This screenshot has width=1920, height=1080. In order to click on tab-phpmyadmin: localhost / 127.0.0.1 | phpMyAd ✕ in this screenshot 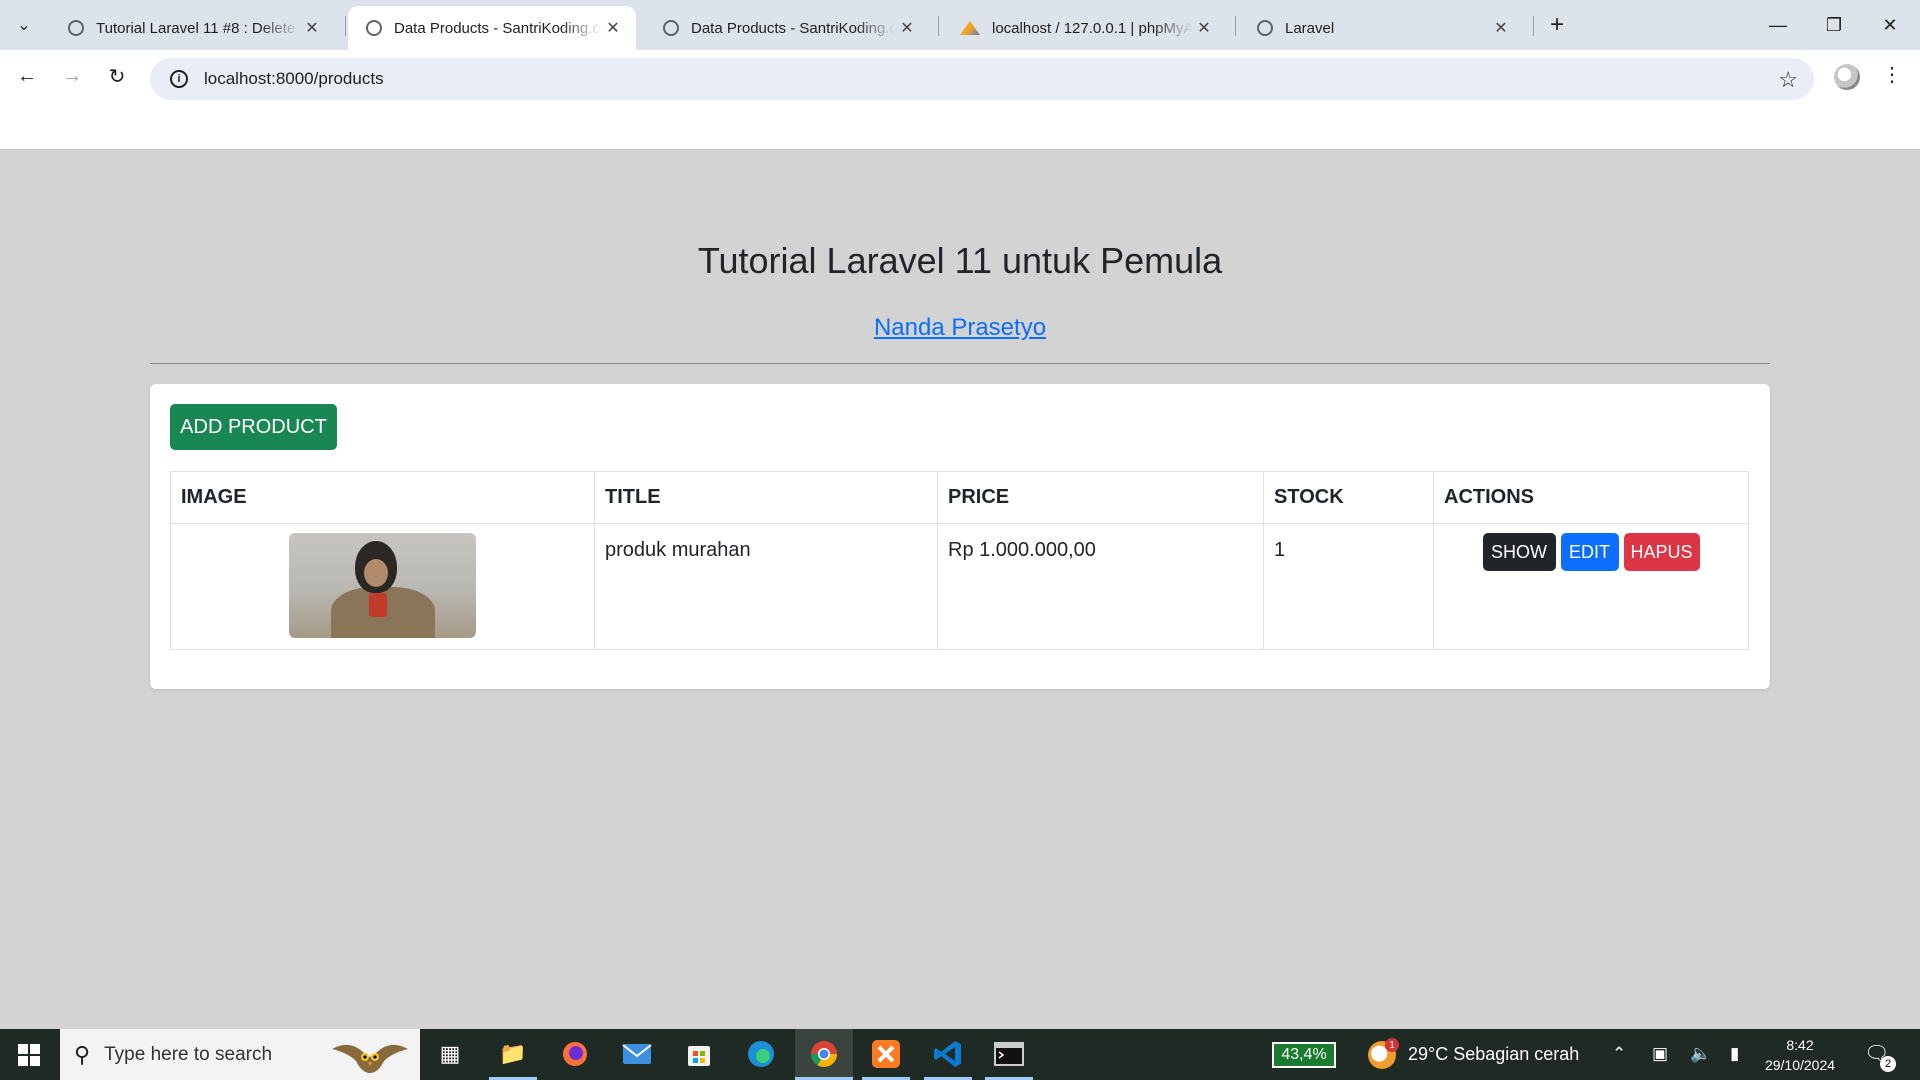, I will do `click(1084, 28)`.